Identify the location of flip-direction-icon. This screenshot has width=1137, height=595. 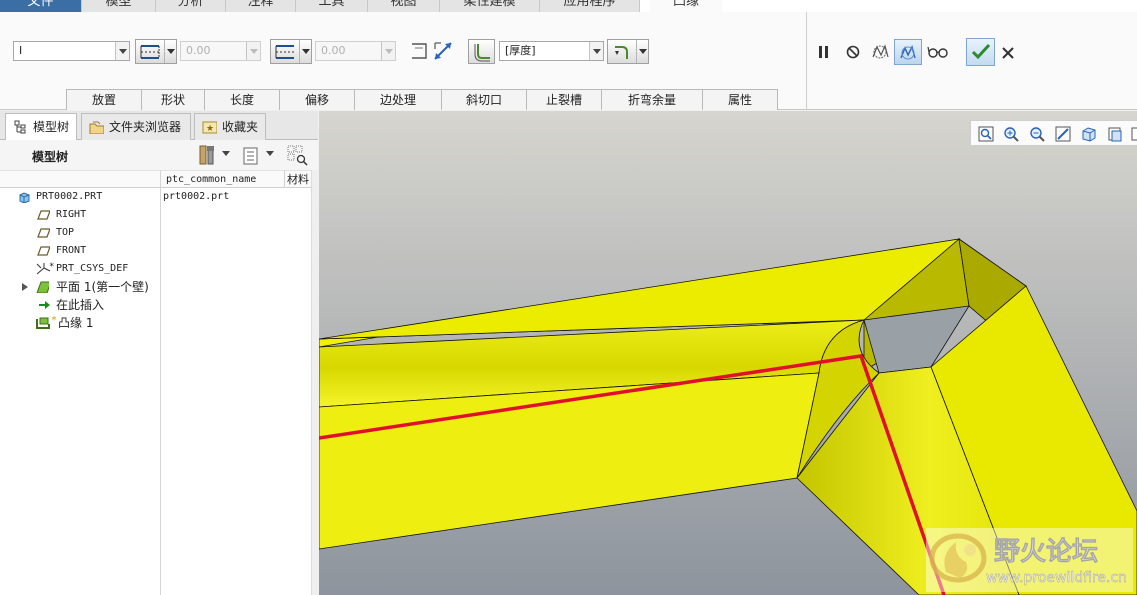
(443, 51).